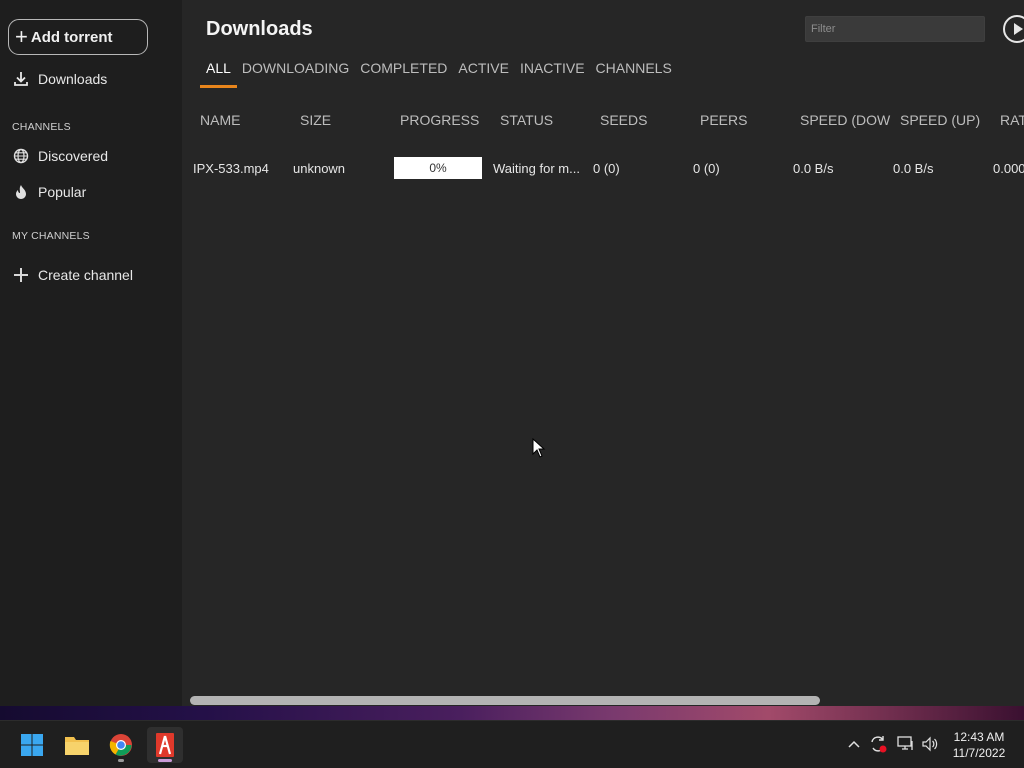  I want to click on tribler-button, so click(165, 745).